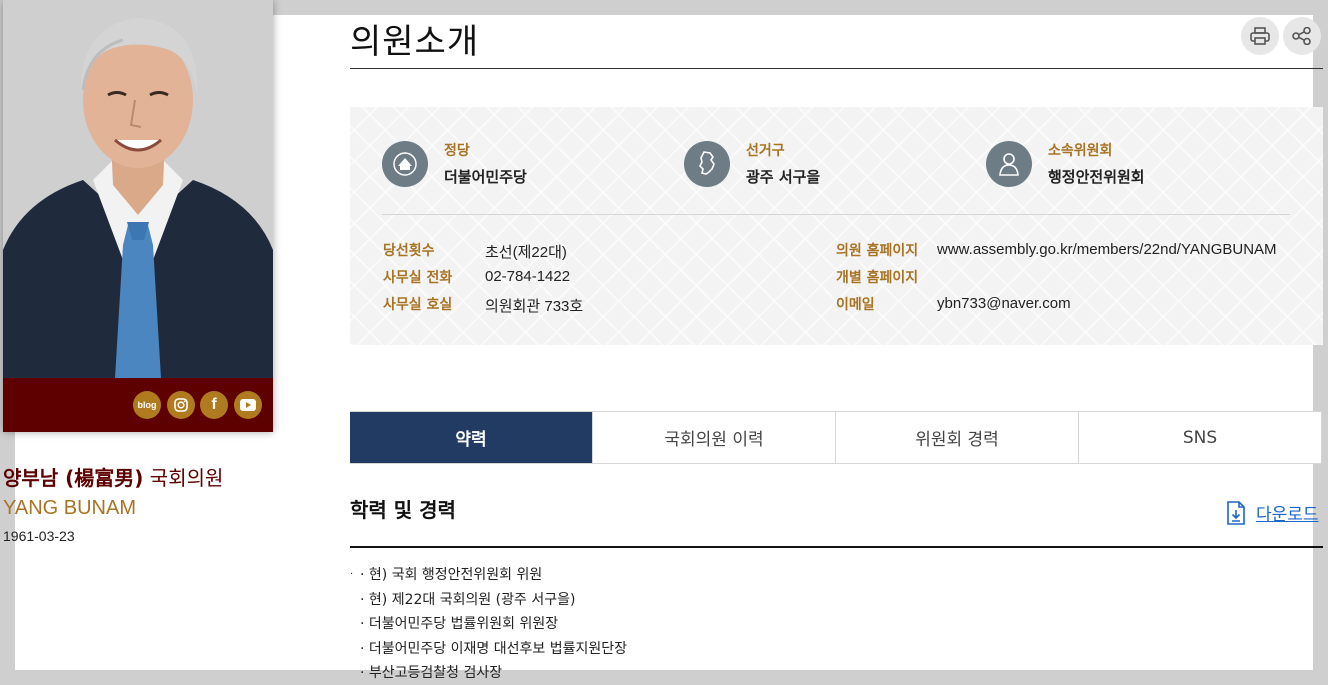 Image resolution: width=1328 pixels, height=685 pixels. I want to click on party-label: 정당, so click(457, 151).